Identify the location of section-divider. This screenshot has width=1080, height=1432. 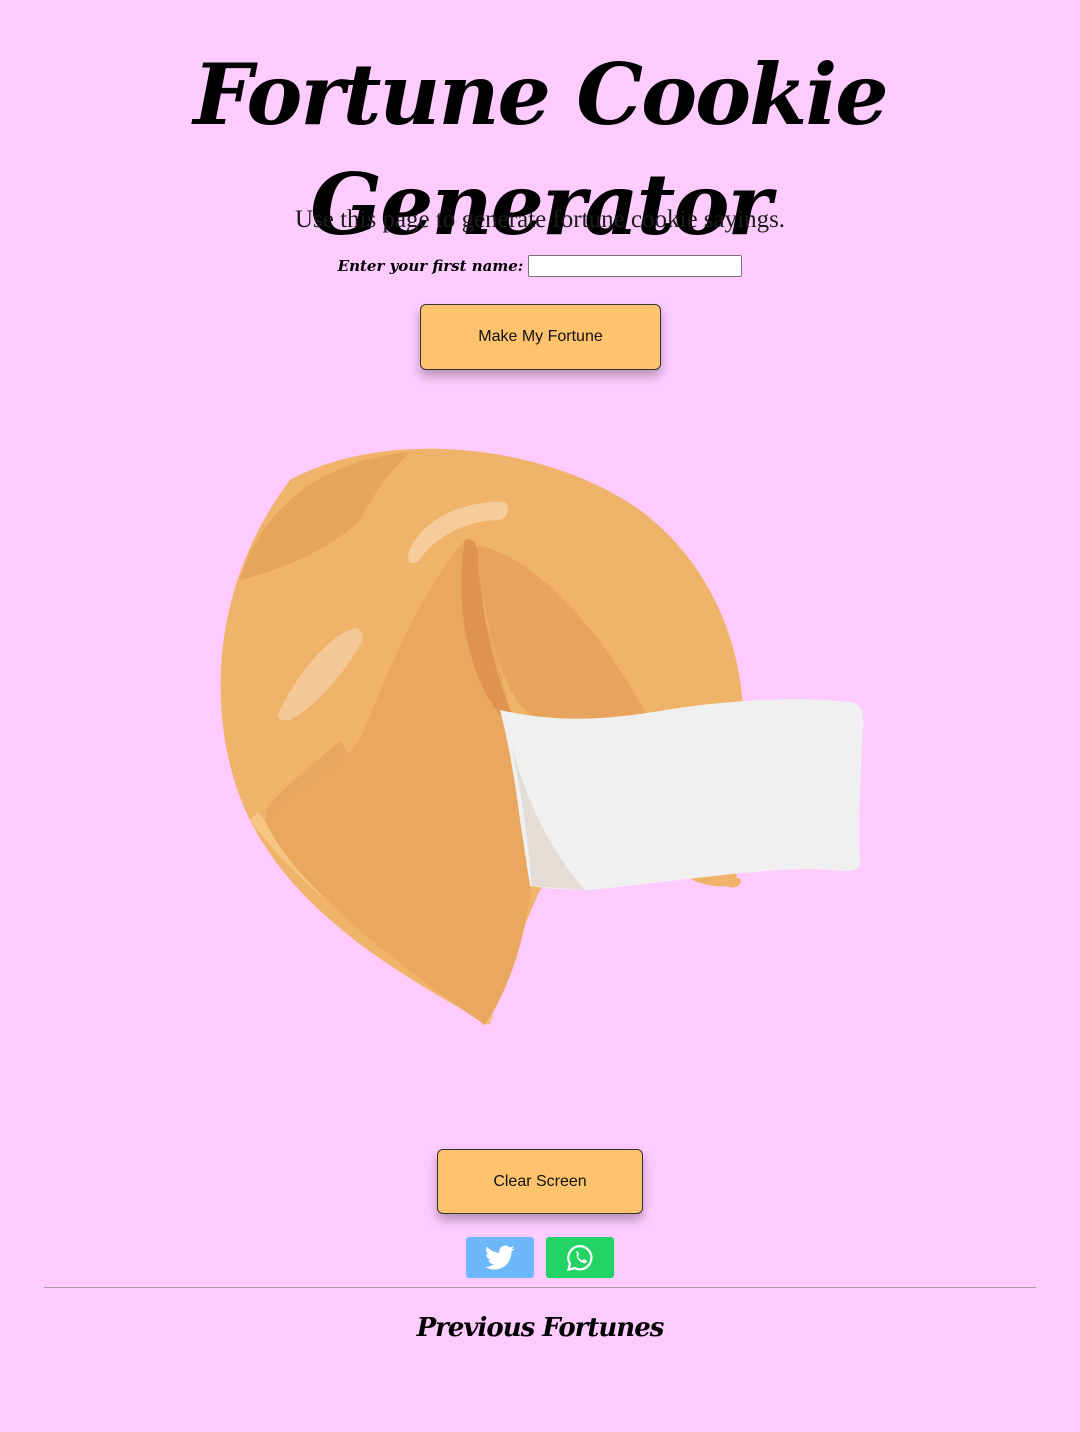
(540, 1287).